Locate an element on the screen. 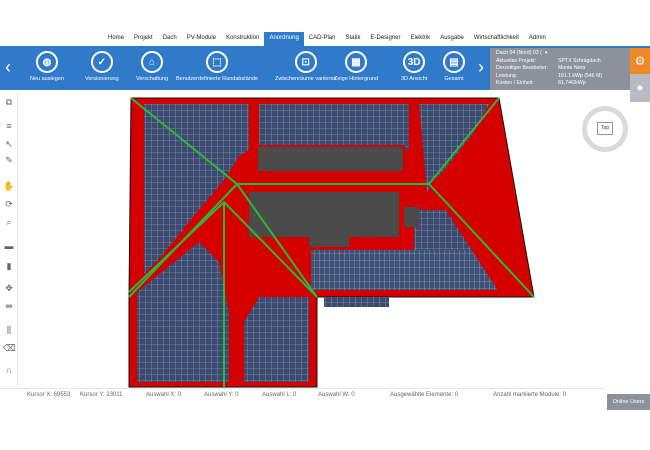 This screenshot has width=650, height=450. tool-overview-button: ▤ Gesamt is located at coordinates (454, 66).